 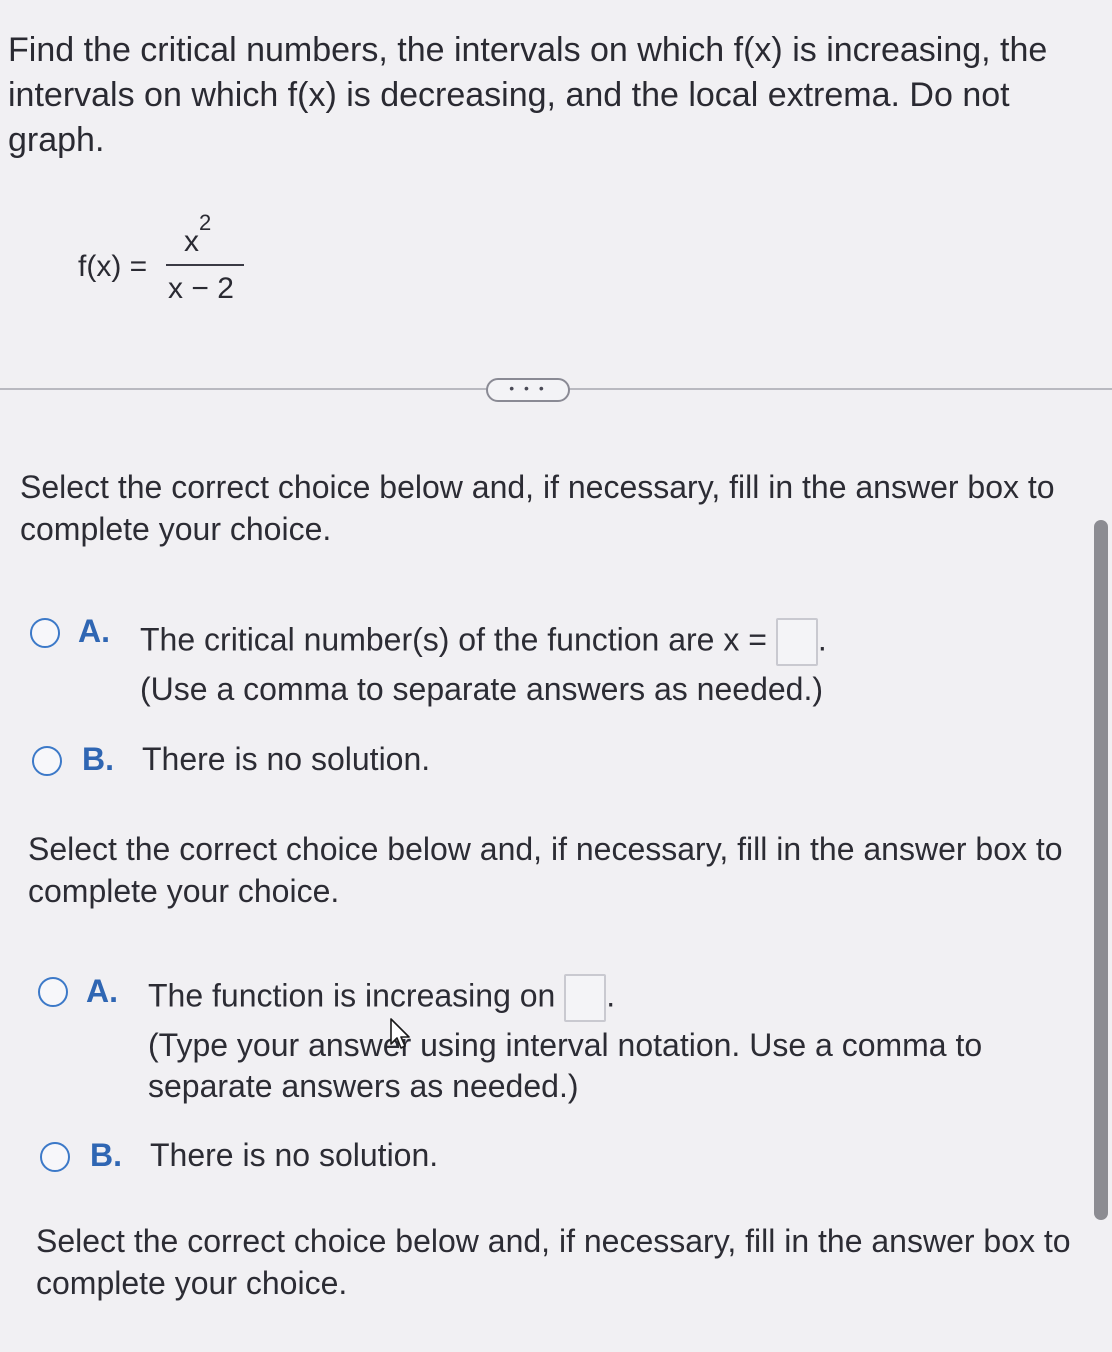 I want to click on part1-choice-b-text: There is no solution., so click(x=286, y=759).